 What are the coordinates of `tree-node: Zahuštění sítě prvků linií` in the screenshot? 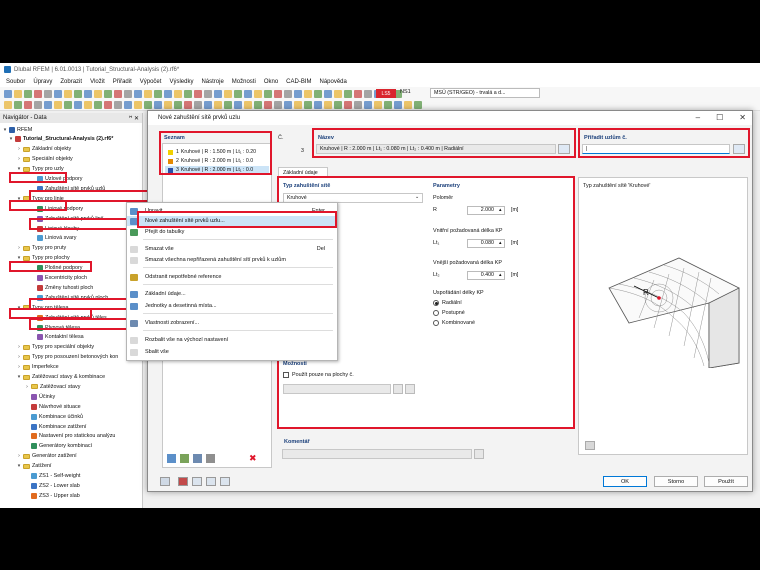 It's located at (66, 218).